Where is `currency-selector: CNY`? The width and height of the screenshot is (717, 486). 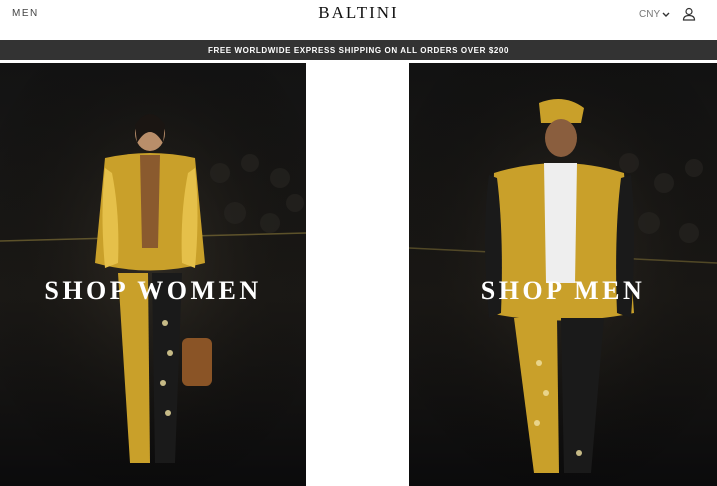 currency-selector: CNY is located at coordinates (654, 14).